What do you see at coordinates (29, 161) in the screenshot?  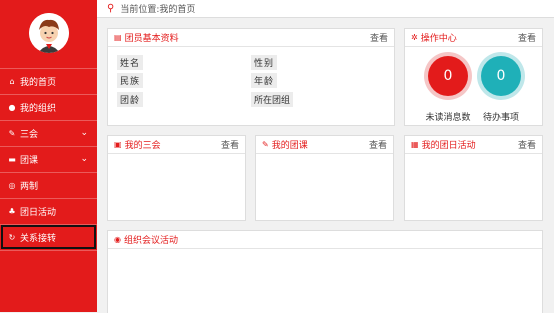 I see `sidebar-item-label: 团课` at bounding box center [29, 161].